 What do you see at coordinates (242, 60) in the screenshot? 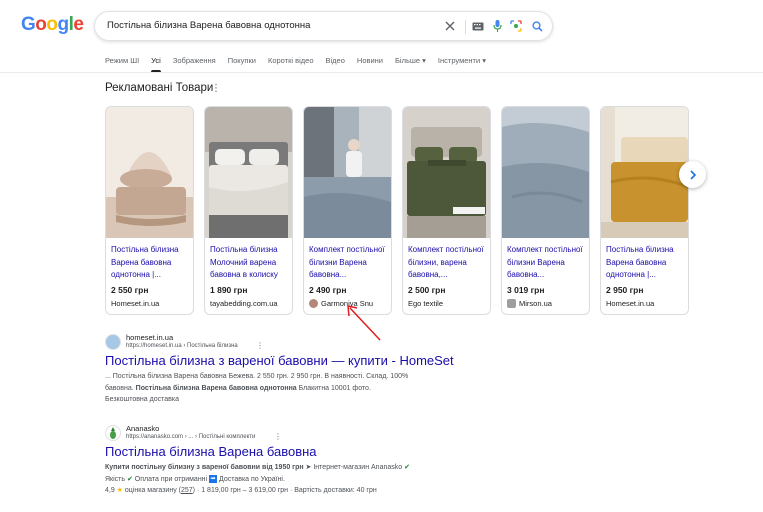
I see `tab-shopping: Покупки` at bounding box center [242, 60].